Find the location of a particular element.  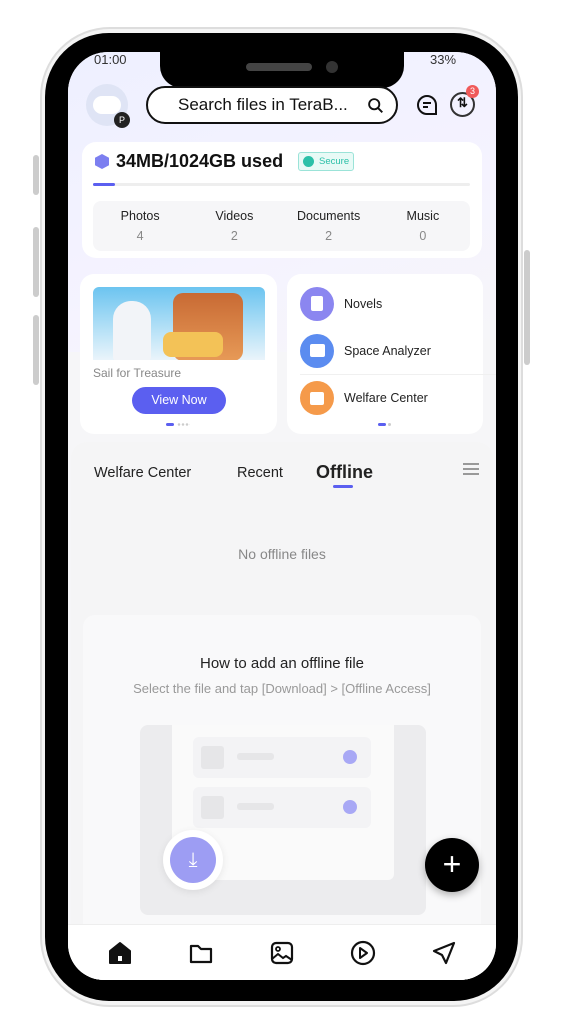

status-battery: 33% is located at coordinates (443, 59).